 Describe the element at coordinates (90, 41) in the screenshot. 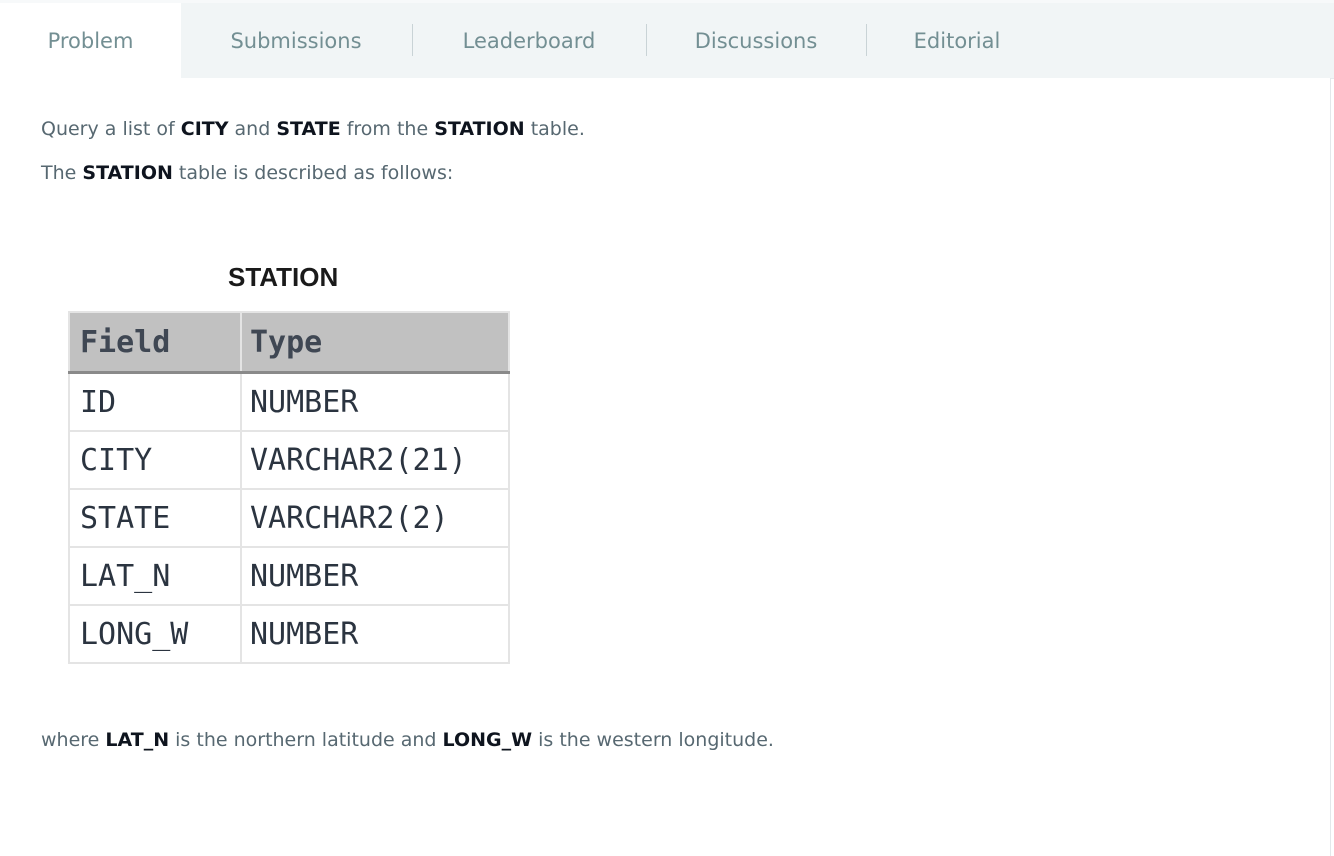

I see `tab-problem: Problem` at that location.